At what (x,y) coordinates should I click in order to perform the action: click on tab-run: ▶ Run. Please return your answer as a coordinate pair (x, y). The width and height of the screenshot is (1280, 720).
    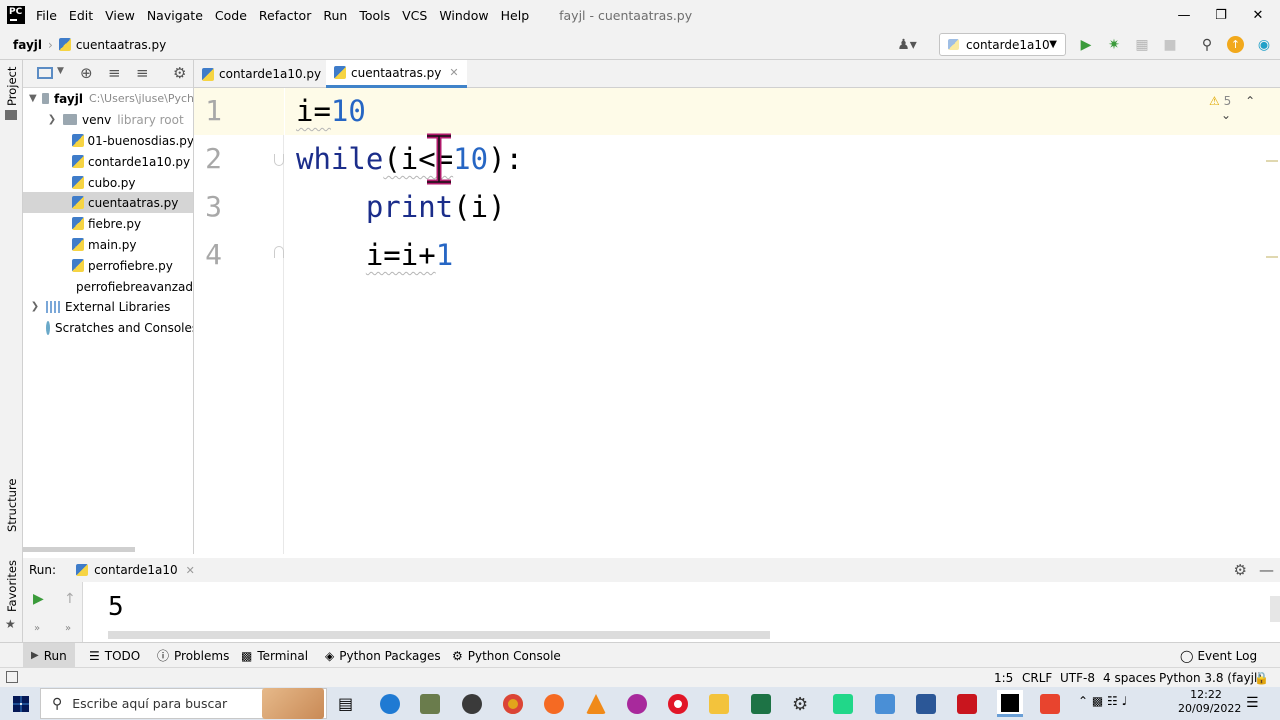
    Looking at the image, I should click on (49, 655).